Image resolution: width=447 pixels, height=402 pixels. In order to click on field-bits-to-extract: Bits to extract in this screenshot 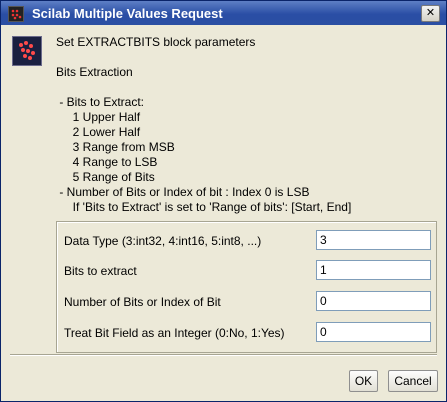, I will do `click(247, 271)`.